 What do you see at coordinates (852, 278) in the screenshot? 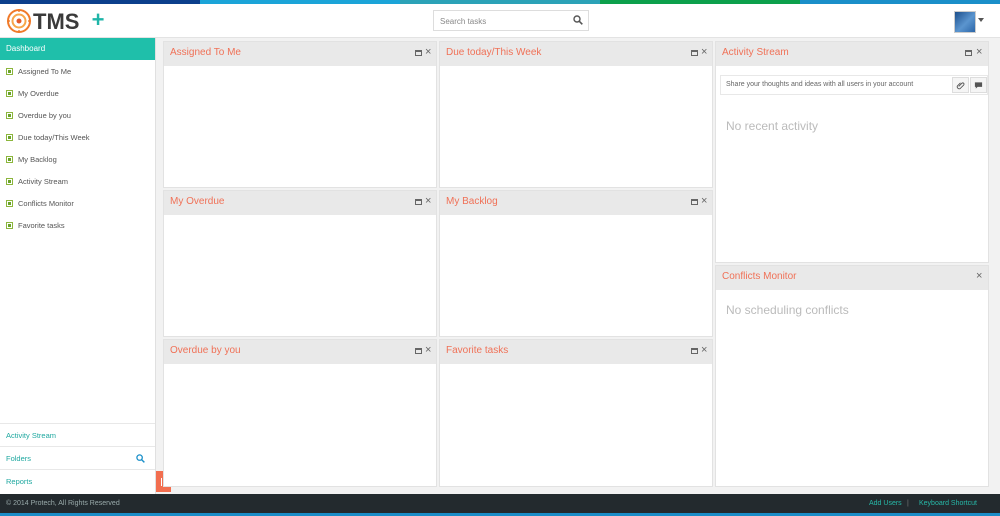
I see `panel-header: Conflicts Monitor ×` at bounding box center [852, 278].